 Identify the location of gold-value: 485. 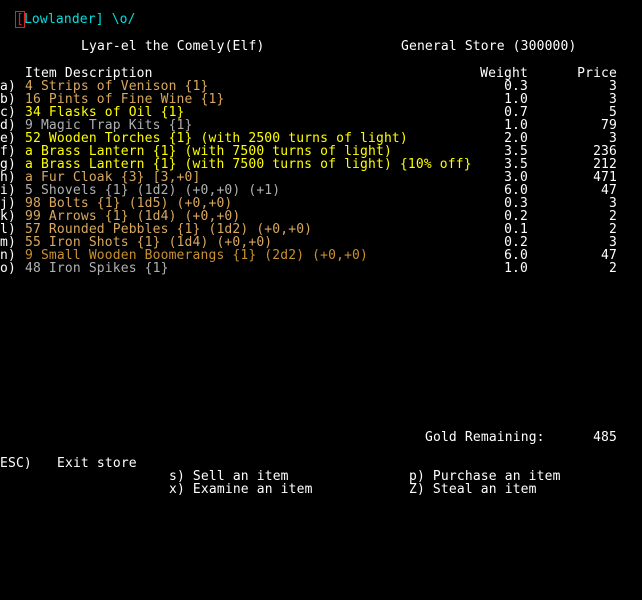
(605, 437).